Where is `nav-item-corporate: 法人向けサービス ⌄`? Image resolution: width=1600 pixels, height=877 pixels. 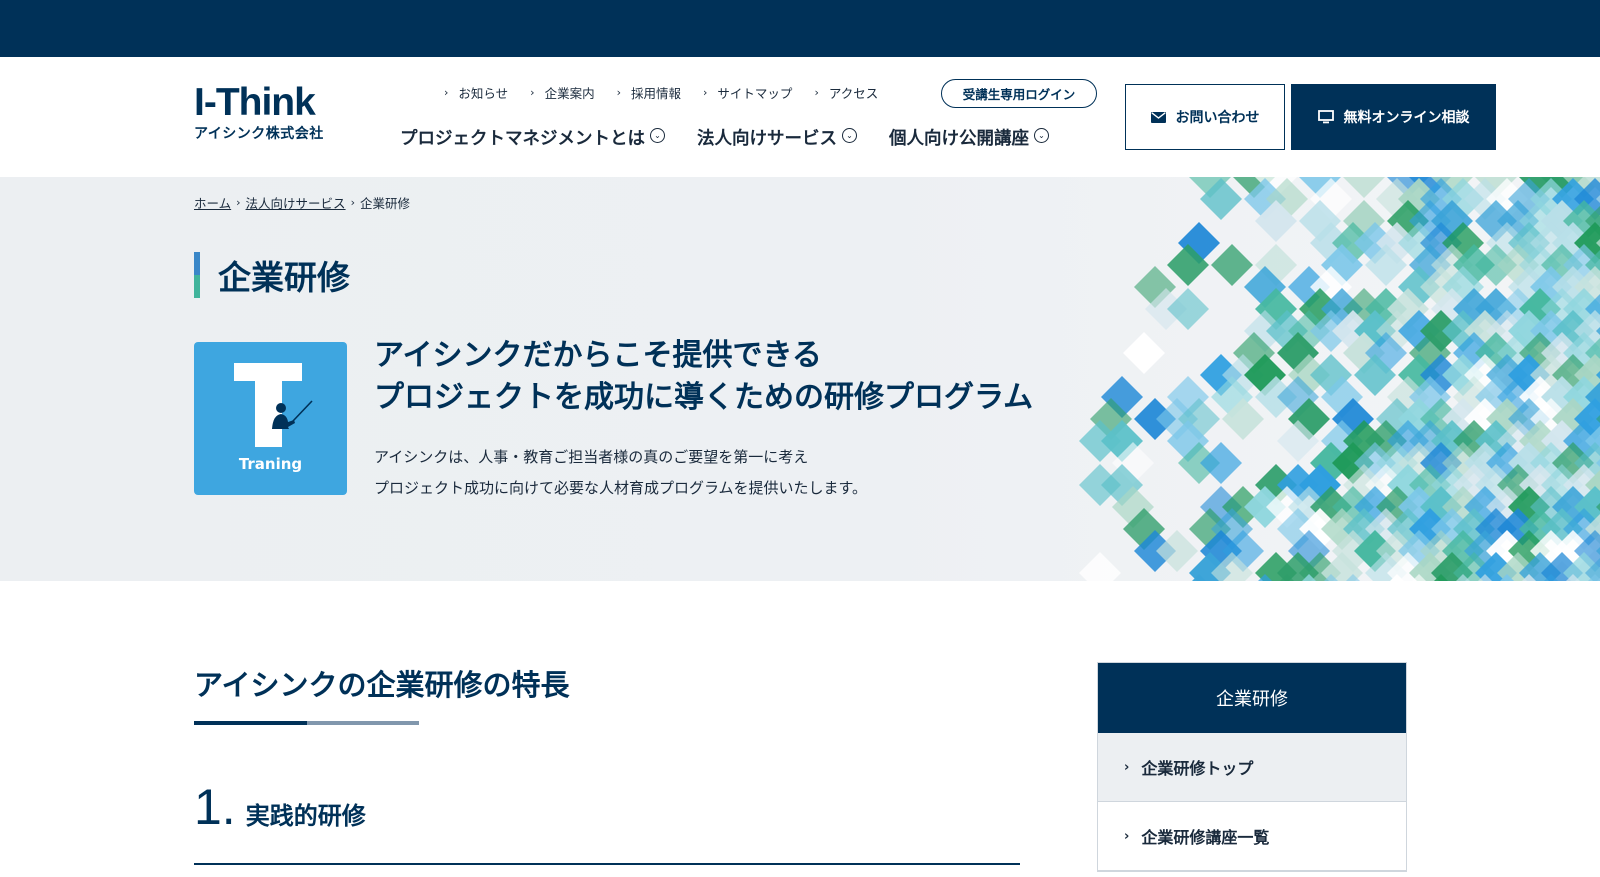 nav-item-corporate: 法人向けサービス ⌄ is located at coordinates (777, 137).